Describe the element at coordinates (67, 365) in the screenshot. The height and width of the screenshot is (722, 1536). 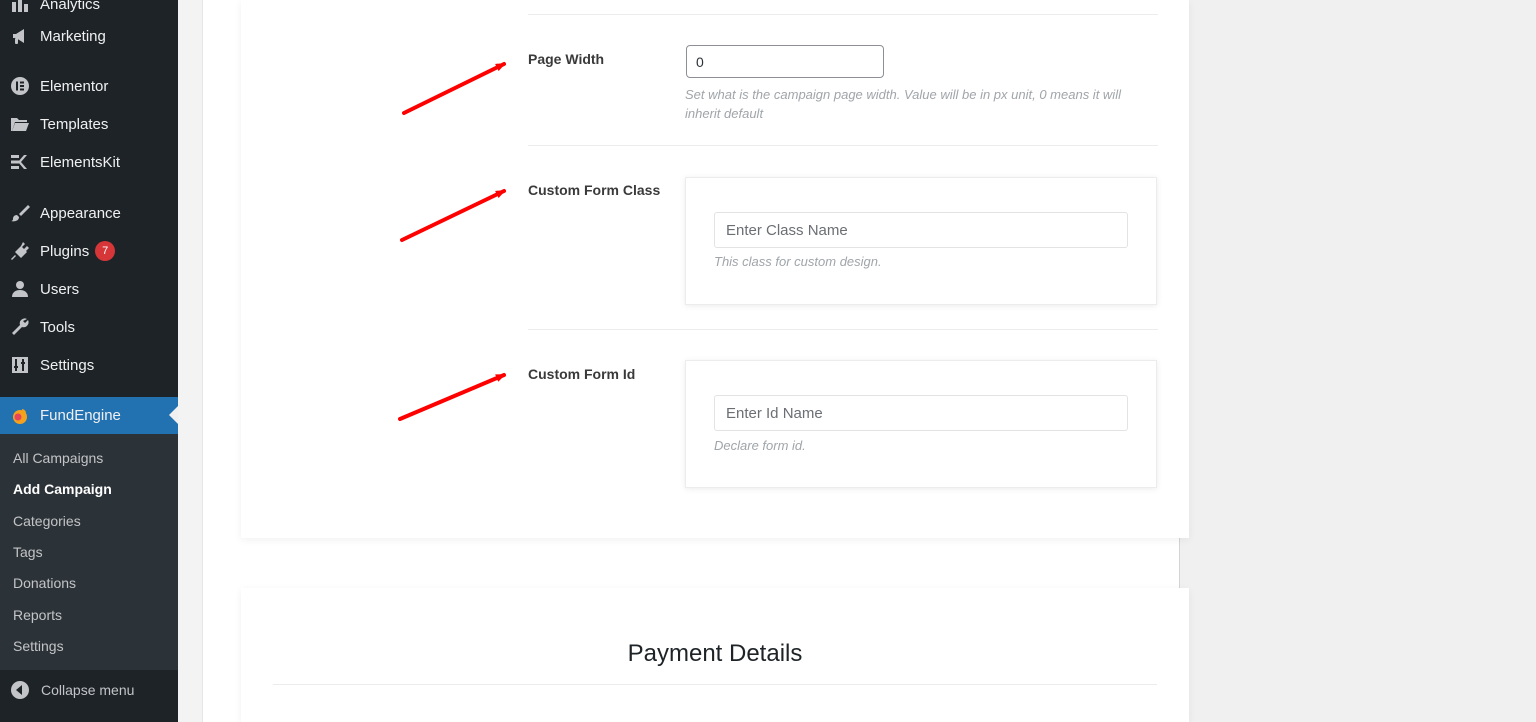
I see `sidebar-item-label: Settings` at that location.